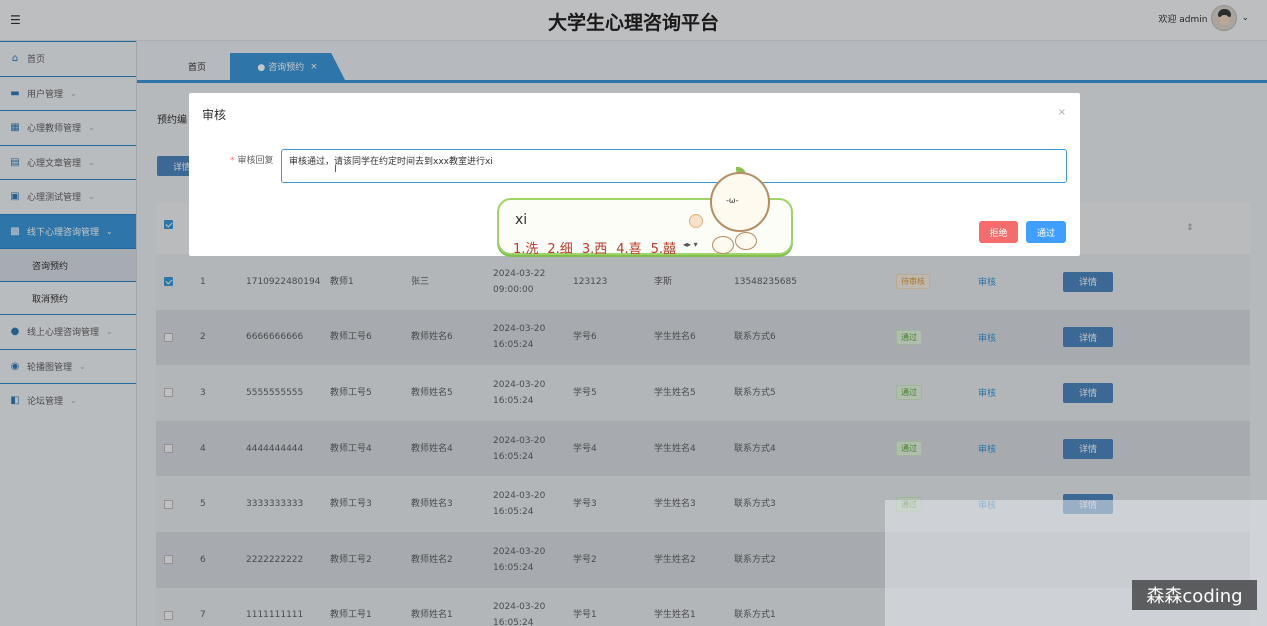 The height and width of the screenshot is (626, 1267). Describe the element at coordinates (732, 200) in the screenshot. I see `mascot-face: -ω-` at that location.